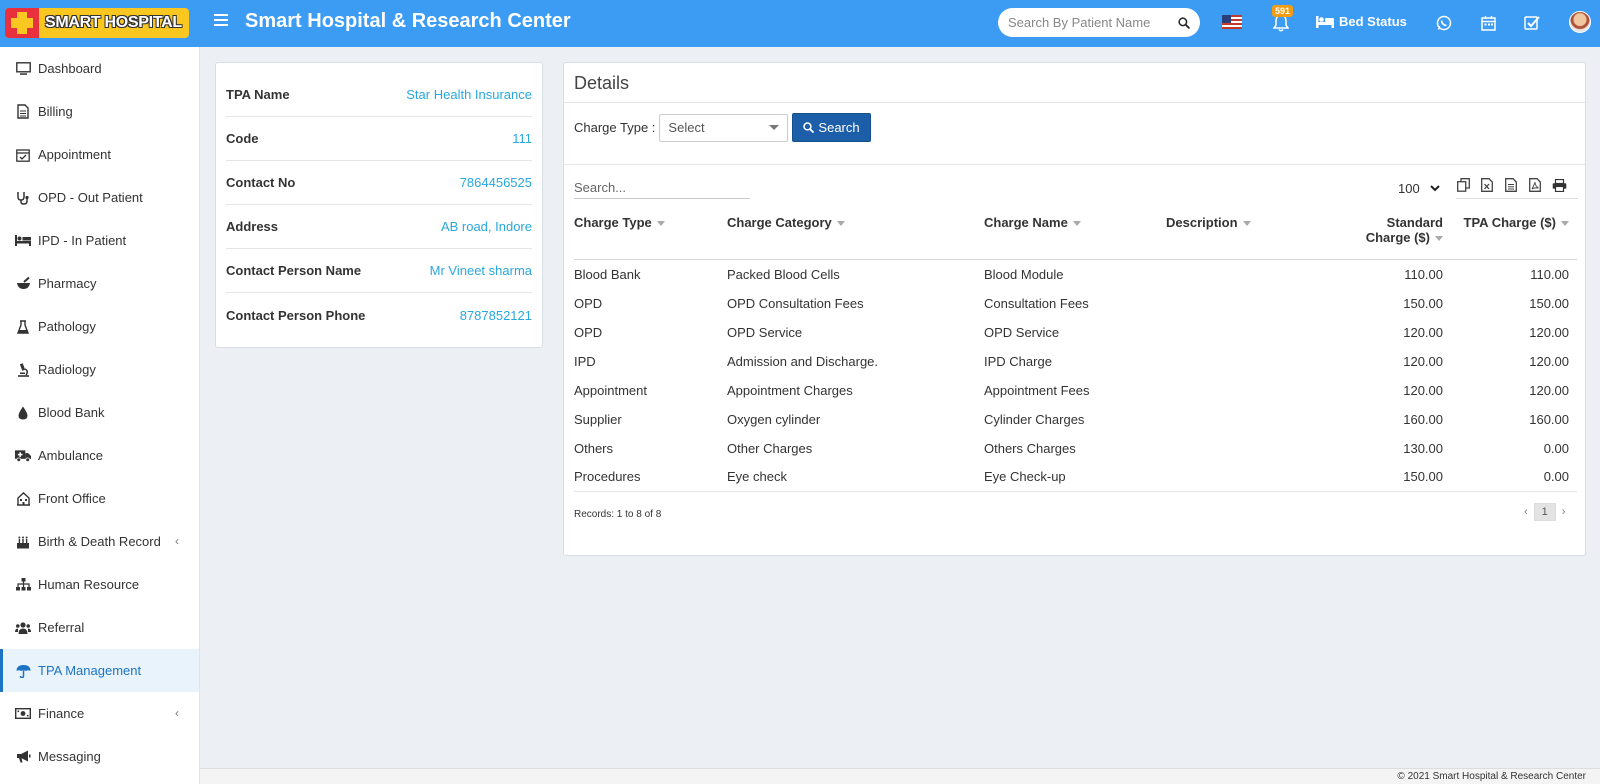 The width and height of the screenshot is (1600, 784). What do you see at coordinates (252, 226) in the screenshot?
I see `info-label: Address` at bounding box center [252, 226].